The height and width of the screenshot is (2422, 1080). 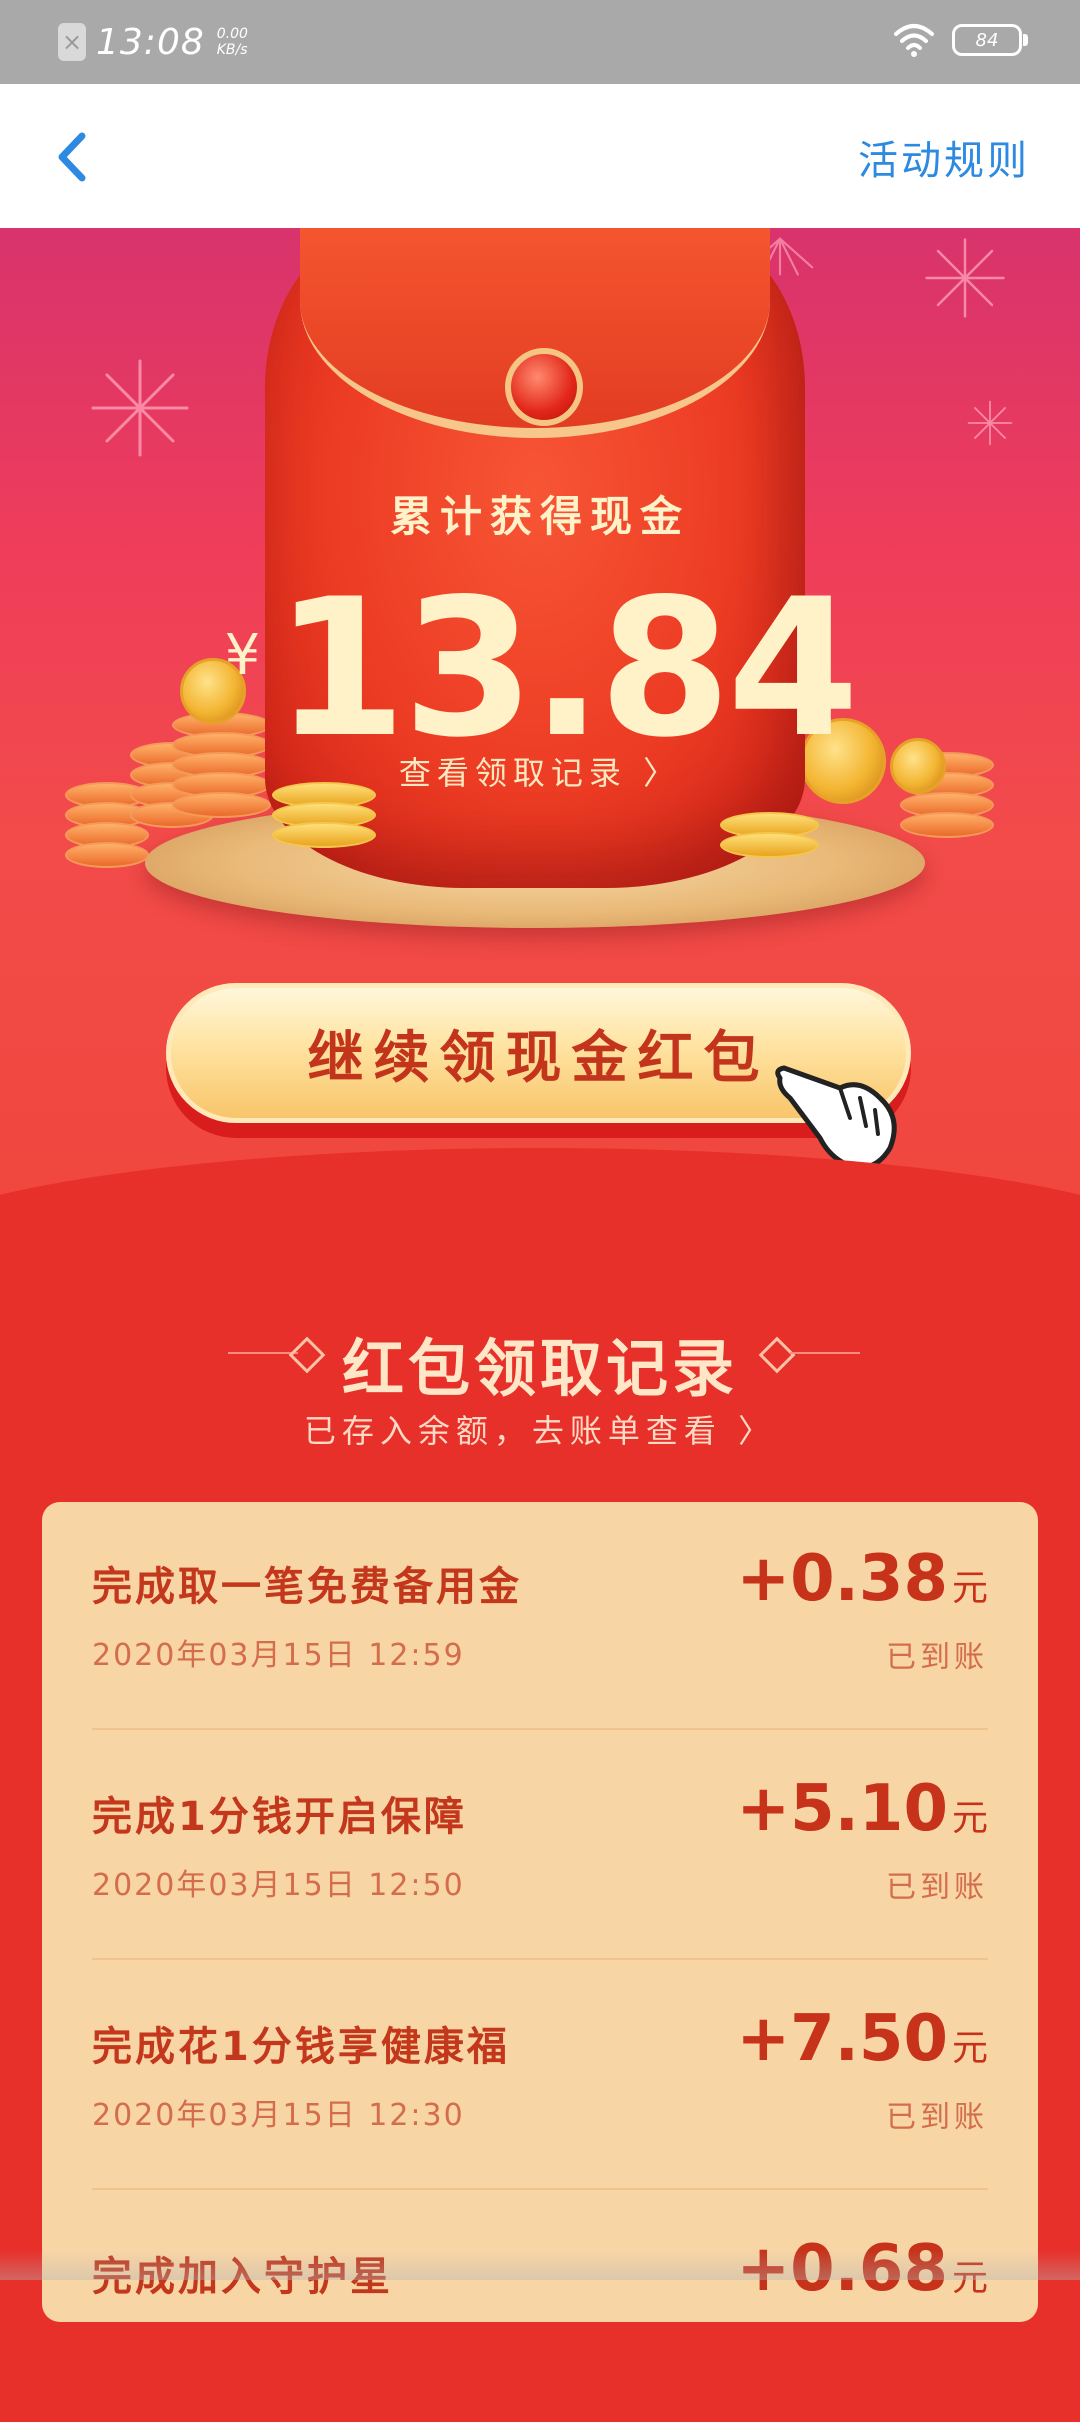 What do you see at coordinates (278, 2115) in the screenshot?
I see `record-time: 2020年03月15日 12:30` at bounding box center [278, 2115].